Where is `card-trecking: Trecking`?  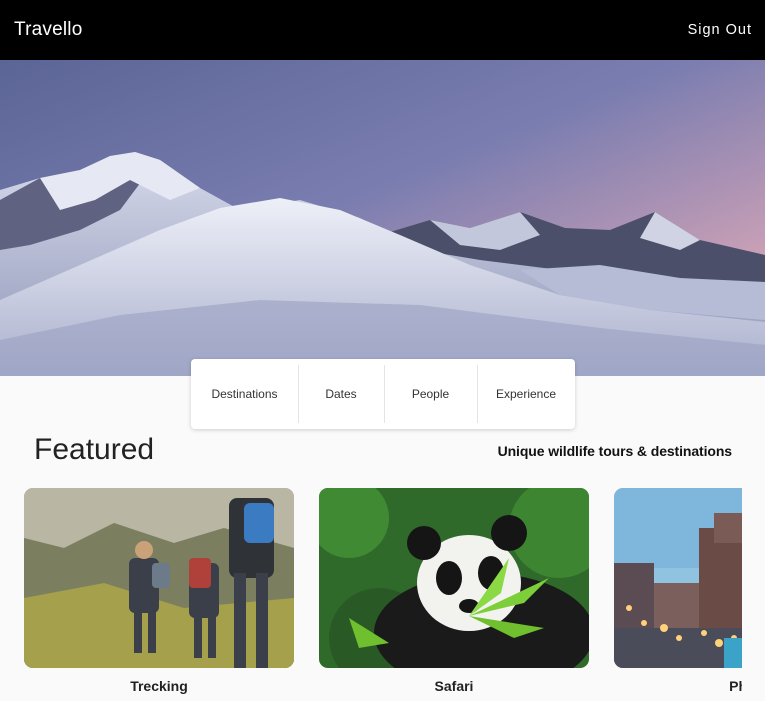
card-trecking: Trecking is located at coordinates (159, 594).